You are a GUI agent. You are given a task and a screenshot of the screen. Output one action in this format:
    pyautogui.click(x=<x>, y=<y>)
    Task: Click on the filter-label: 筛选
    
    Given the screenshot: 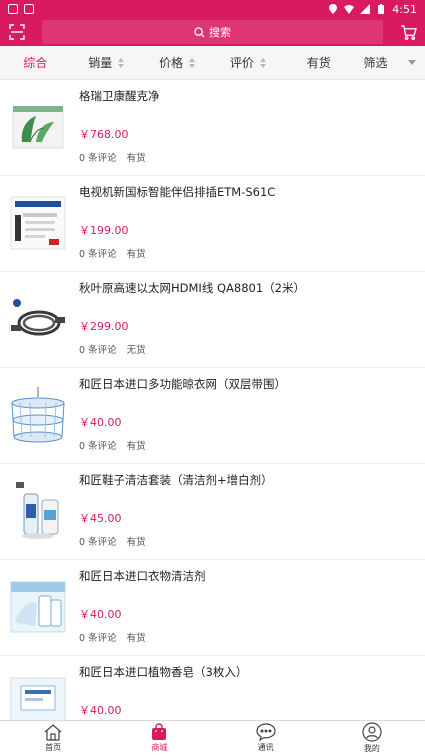 What is the action you would take?
    pyautogui.click(x=375, y=63)
    